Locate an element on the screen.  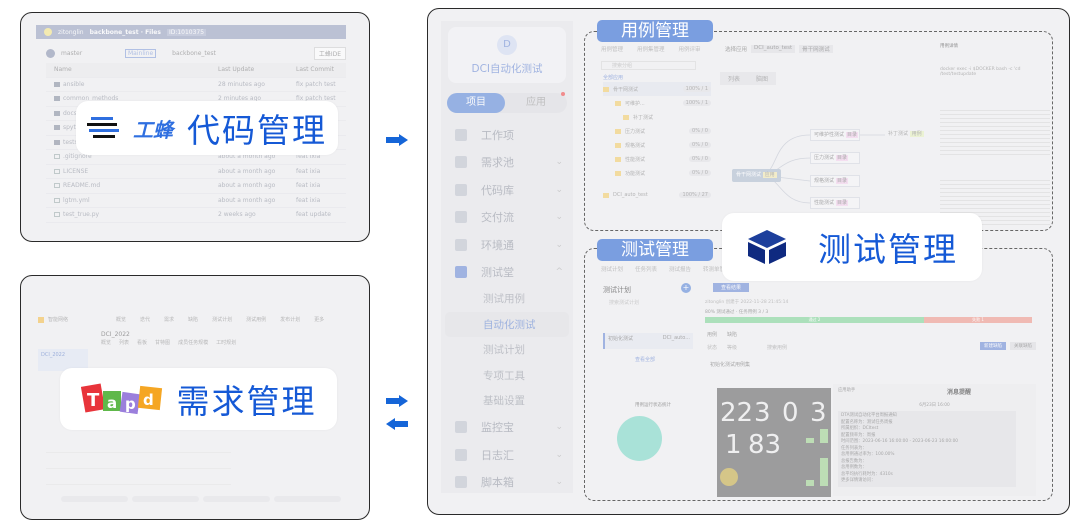
toggle-app: 应用 is located at coordinates (536, 103).